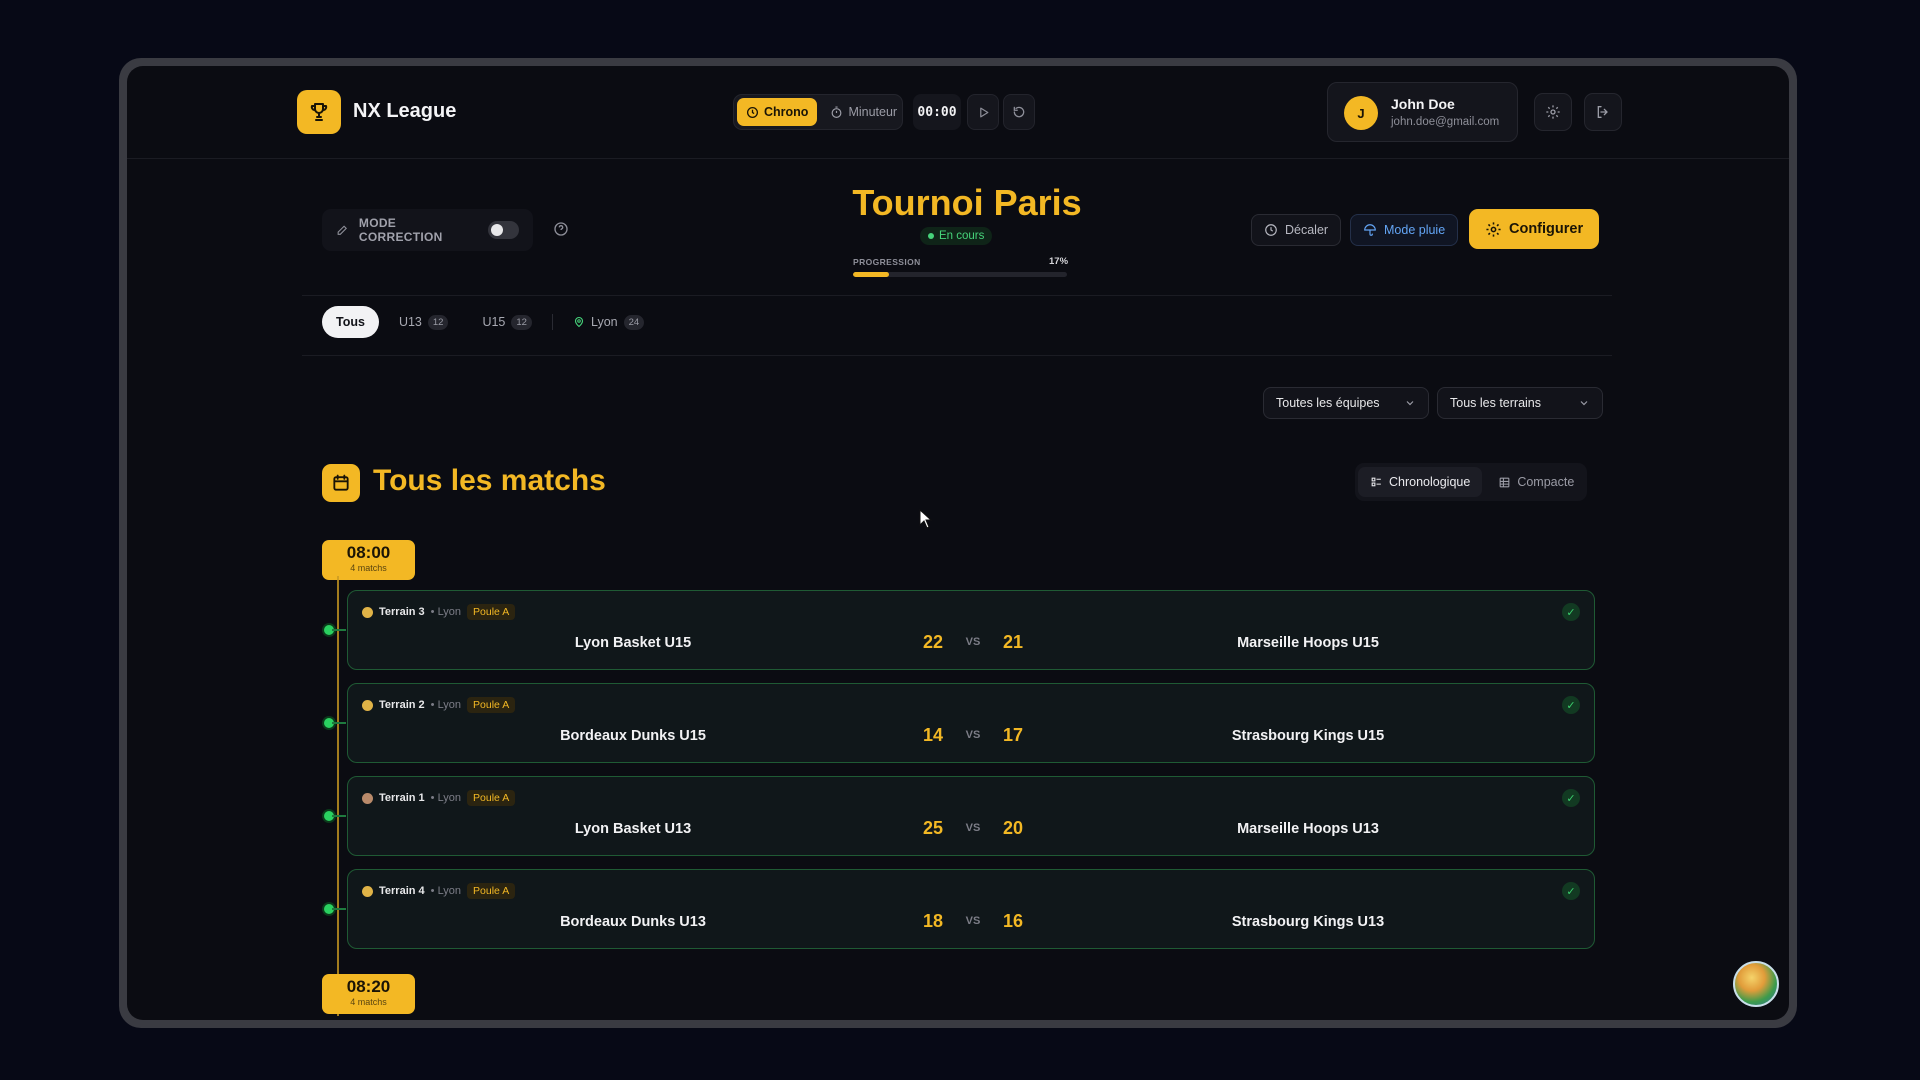 The height and width of the screenshot is (1080, 1920). What do you see at coordinates (960, 274) in the screenshot?
I see `progress-bar` at bounding box center [960, 274].